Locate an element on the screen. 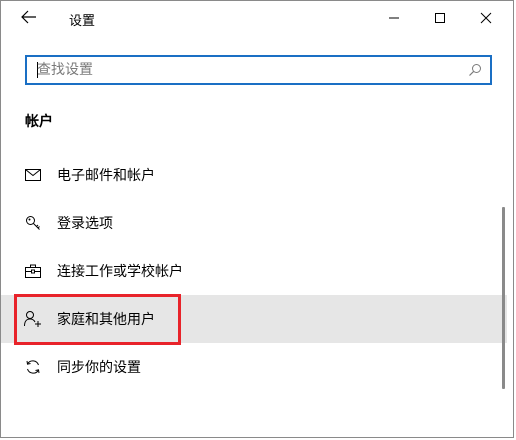 The image size is (516, 440). back-button is located at coordinates (29, 18).